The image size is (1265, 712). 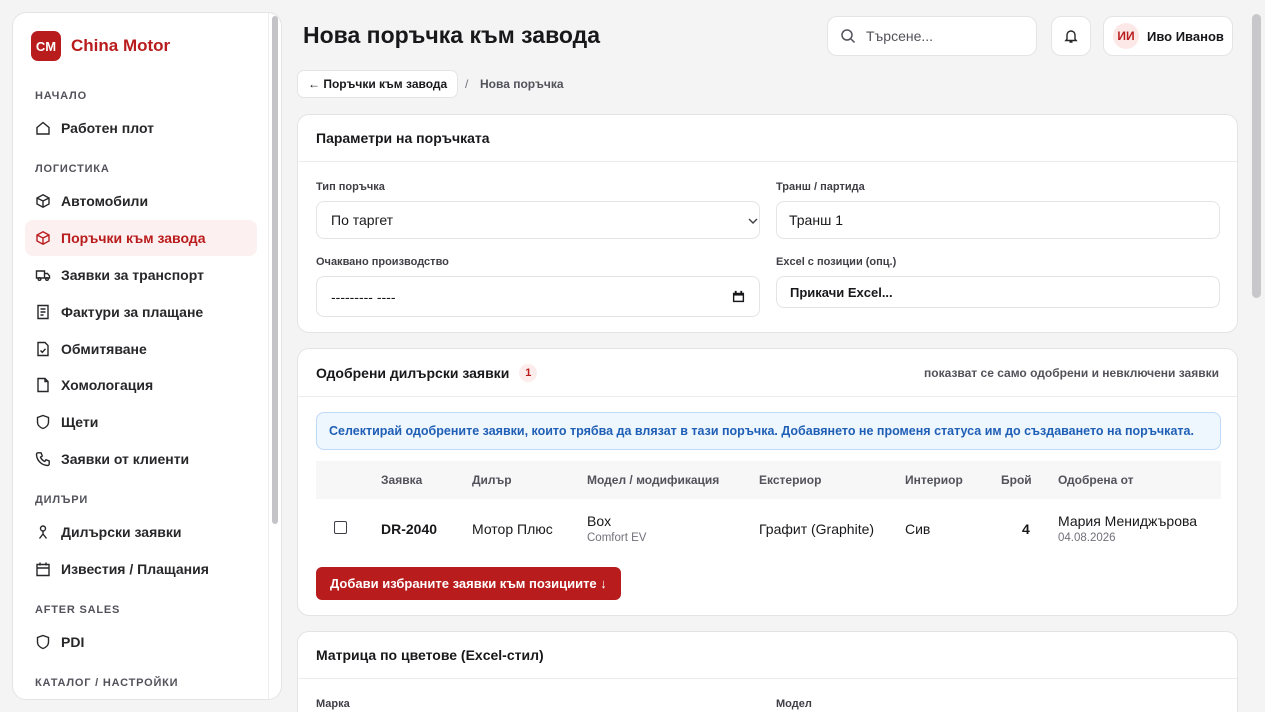 What do you see at coordinates (42, 459) in the screenshot?
I see `phone-icon` at bounding box center [42, 459].